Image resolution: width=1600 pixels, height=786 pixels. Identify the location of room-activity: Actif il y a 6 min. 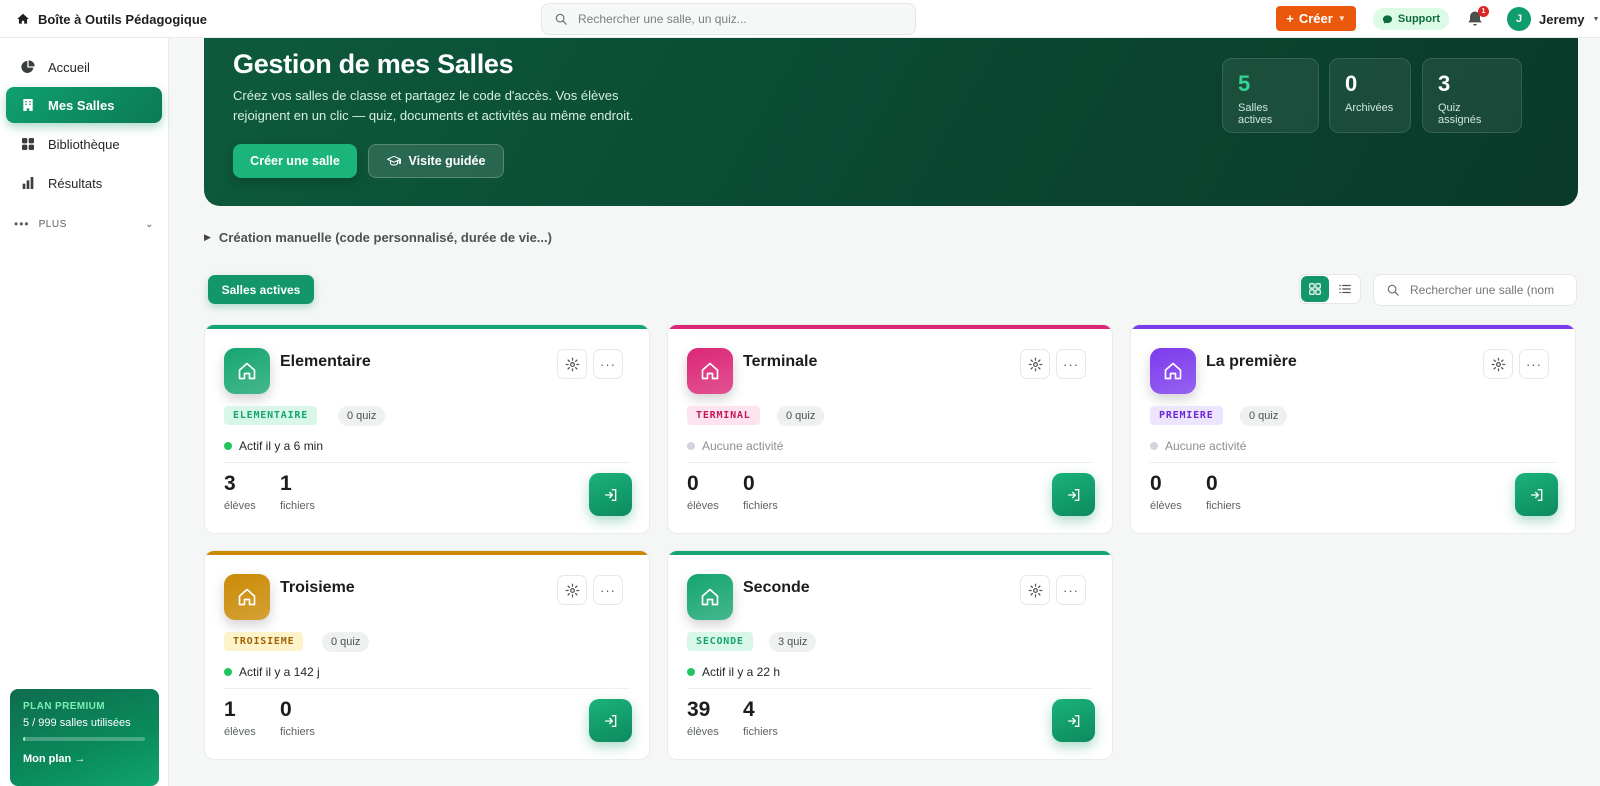
(273, 446).